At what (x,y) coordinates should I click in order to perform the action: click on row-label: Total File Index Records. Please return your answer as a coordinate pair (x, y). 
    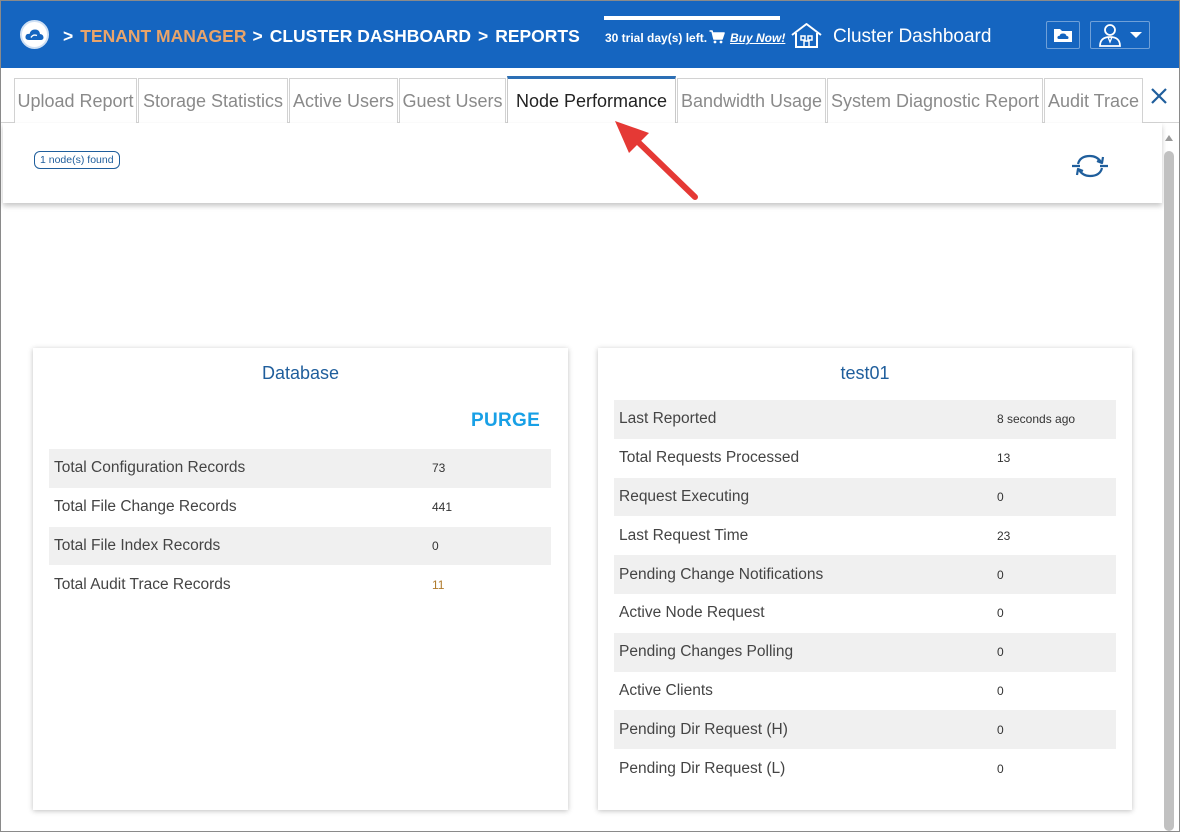
    Looking at the image, I should click on (137, 545).